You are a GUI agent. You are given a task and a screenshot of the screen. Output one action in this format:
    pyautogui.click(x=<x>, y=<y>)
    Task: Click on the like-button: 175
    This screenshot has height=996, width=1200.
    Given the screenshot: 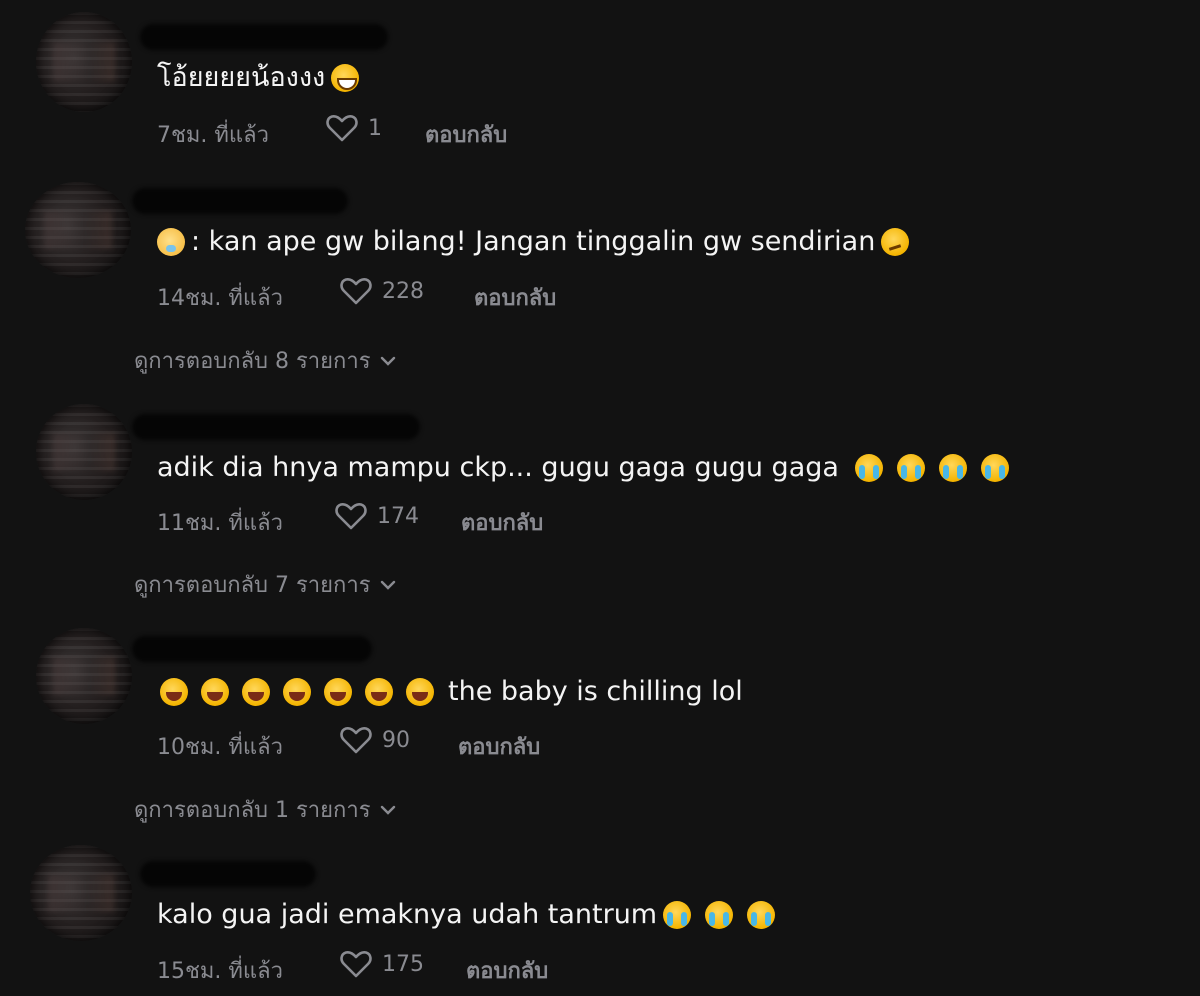 What is the action you would take?
    pyautogui.click(x=382, y=964)
    